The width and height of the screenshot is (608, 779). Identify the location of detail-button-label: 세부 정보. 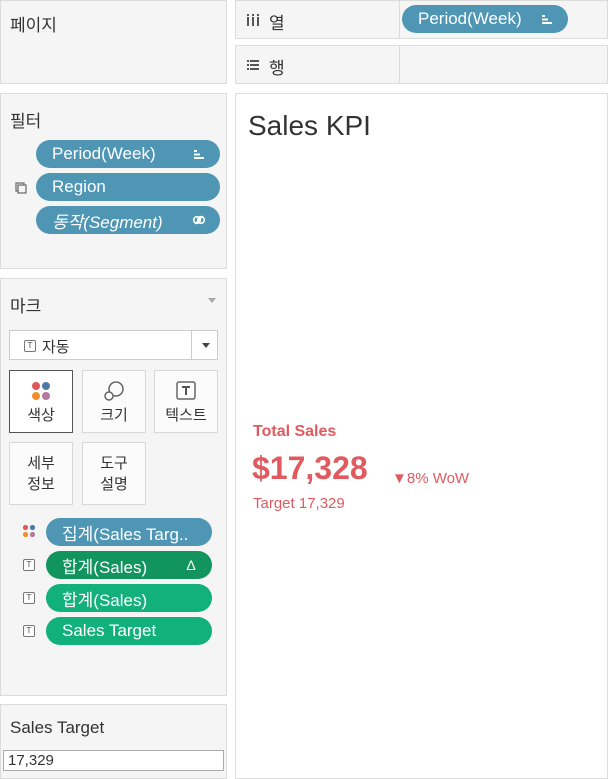
(41, 474).